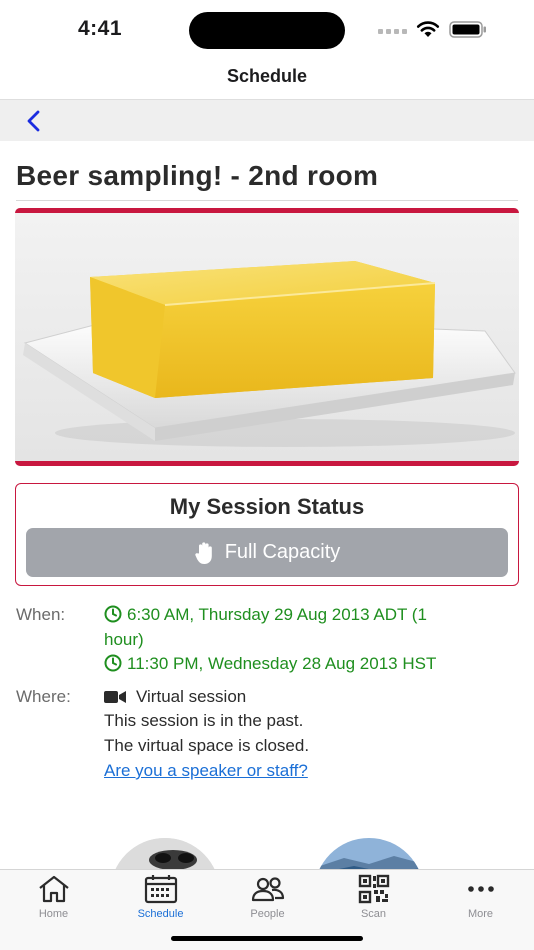 This screenshot has width=534, height=950. I want to click on home-indicator, so click(267, 938).